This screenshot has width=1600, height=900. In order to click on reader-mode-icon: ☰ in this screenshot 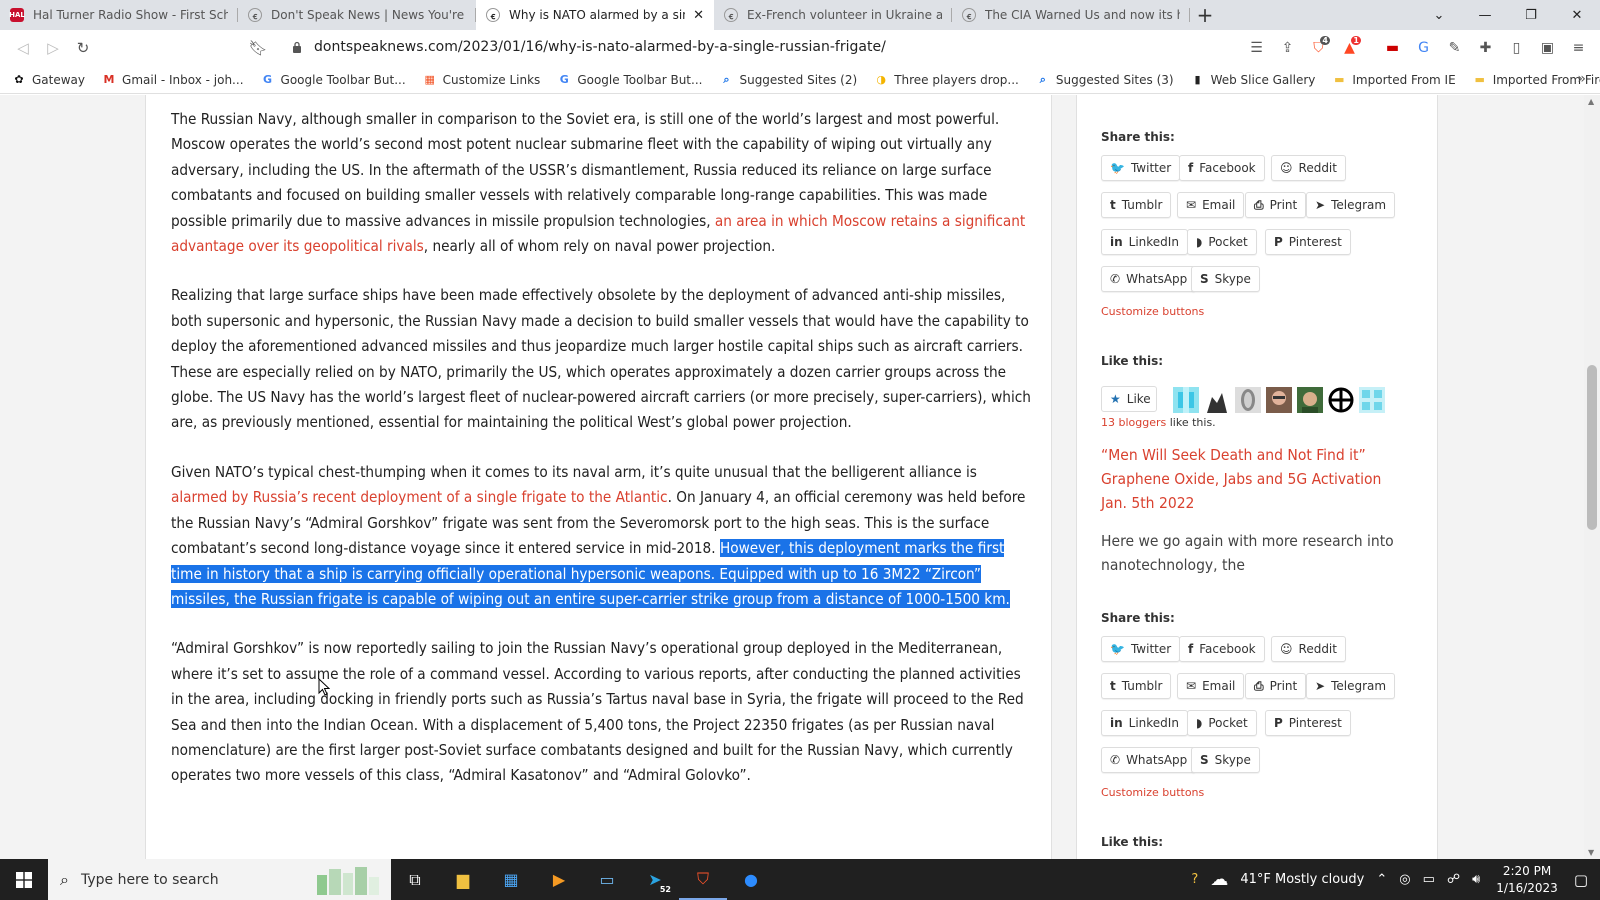, I will do `click(1256, 48)`.